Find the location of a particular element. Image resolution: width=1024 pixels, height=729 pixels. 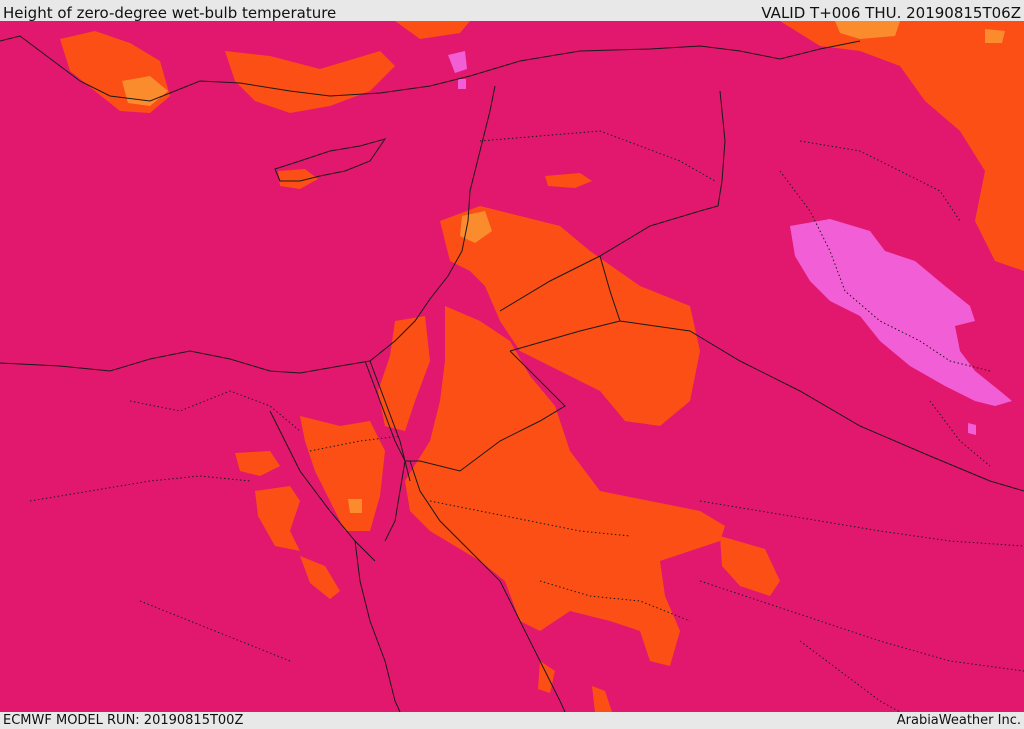

credit-label: ArabiaWeather Inc. is located at coordinates (958, 720).